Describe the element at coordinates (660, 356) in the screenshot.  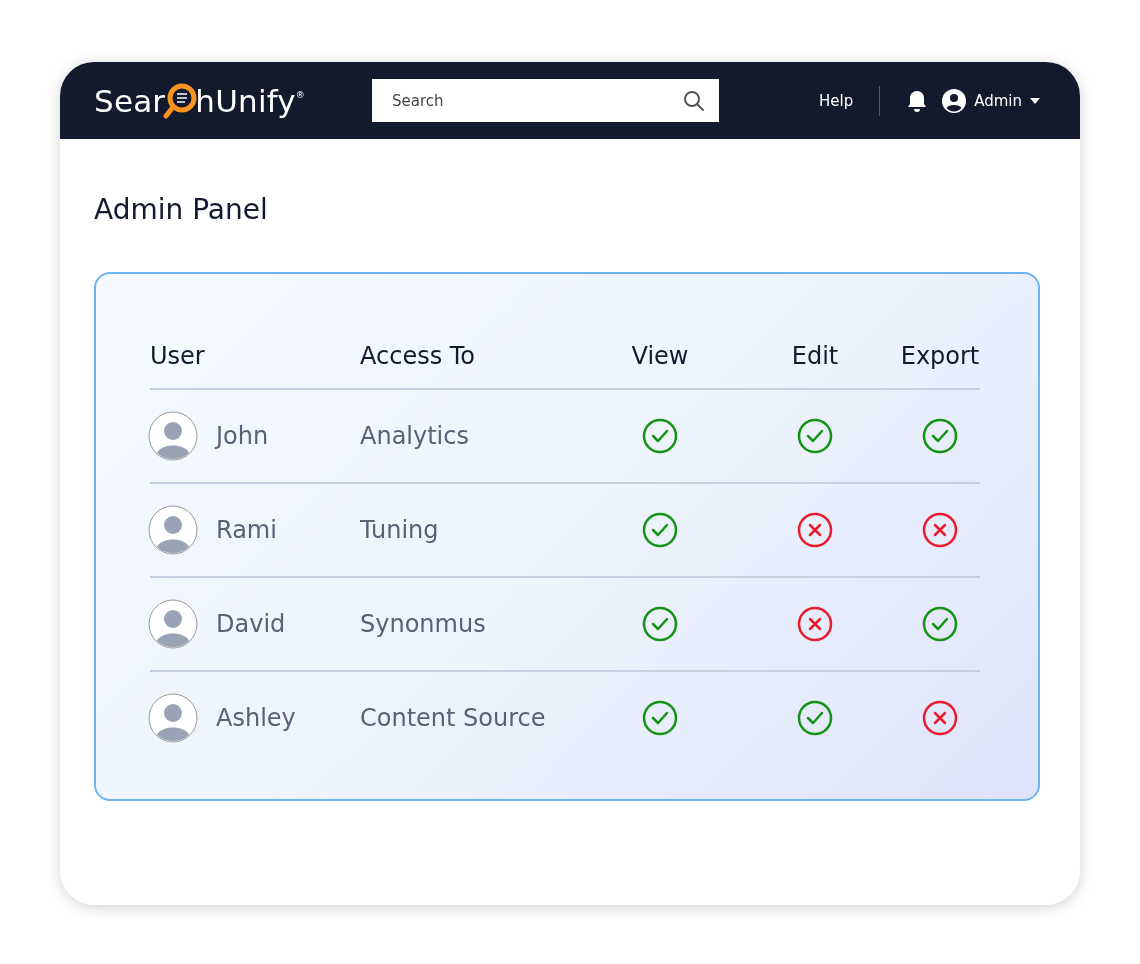
I see `column-header: View` at that location.